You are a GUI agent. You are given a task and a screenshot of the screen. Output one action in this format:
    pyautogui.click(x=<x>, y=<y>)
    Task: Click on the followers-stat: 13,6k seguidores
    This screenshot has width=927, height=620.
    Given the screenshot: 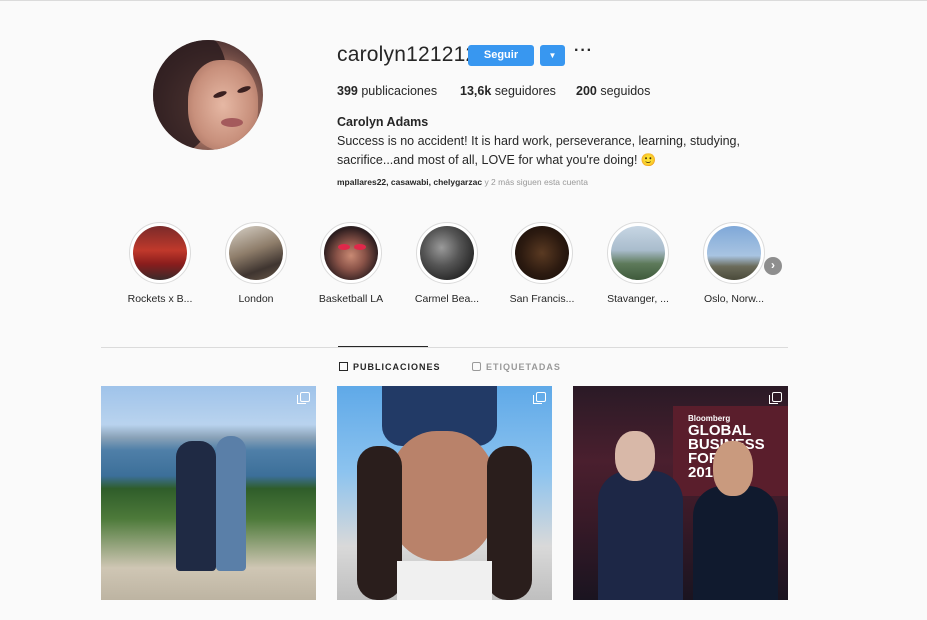 What is the action you would take?
    pyautogui.click(x=508, y=91)
    